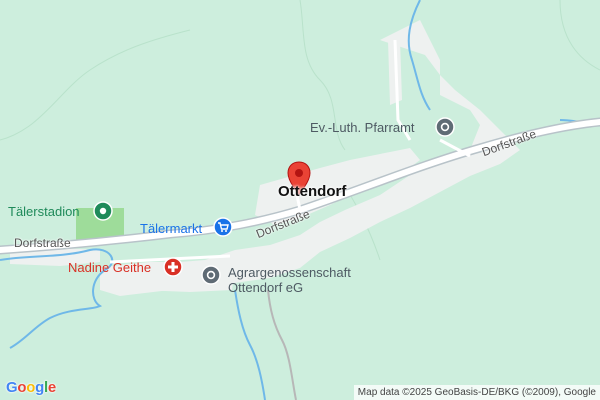 The width and height of the screenshot is (600, 400). What do you see at coordinates (109, 267) in the screenshot?
I see `poi-label-doctor: Nadine Geithe` at bounding box center [109, 267].